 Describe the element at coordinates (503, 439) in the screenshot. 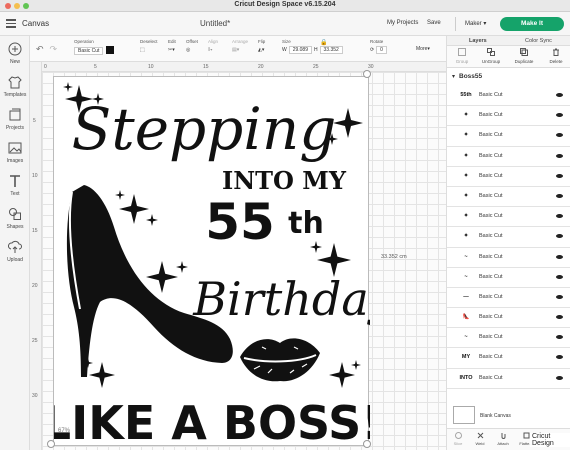

I see `attach-button: Attach` at that location.